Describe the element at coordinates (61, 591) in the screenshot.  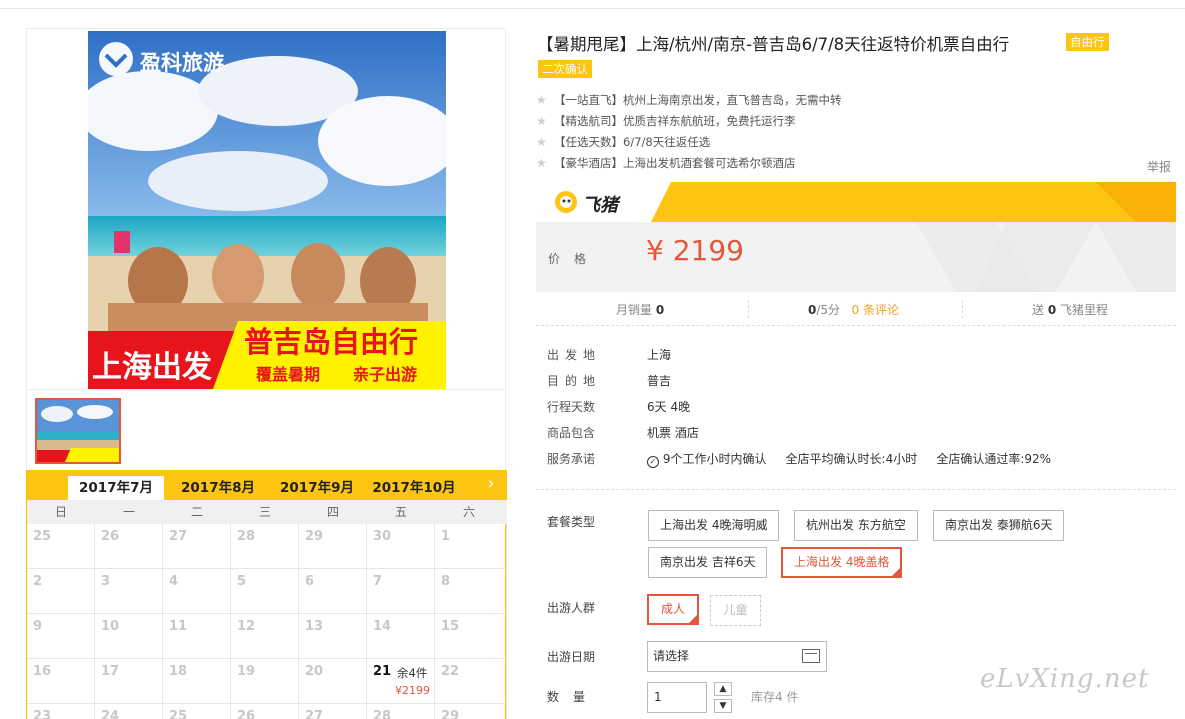
I see `calendar-day: 2` at that location.